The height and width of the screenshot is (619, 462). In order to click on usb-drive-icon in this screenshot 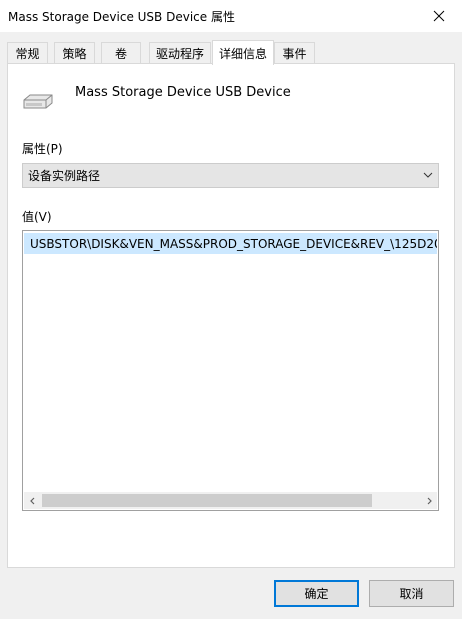, I will do `click(38, 101)`.